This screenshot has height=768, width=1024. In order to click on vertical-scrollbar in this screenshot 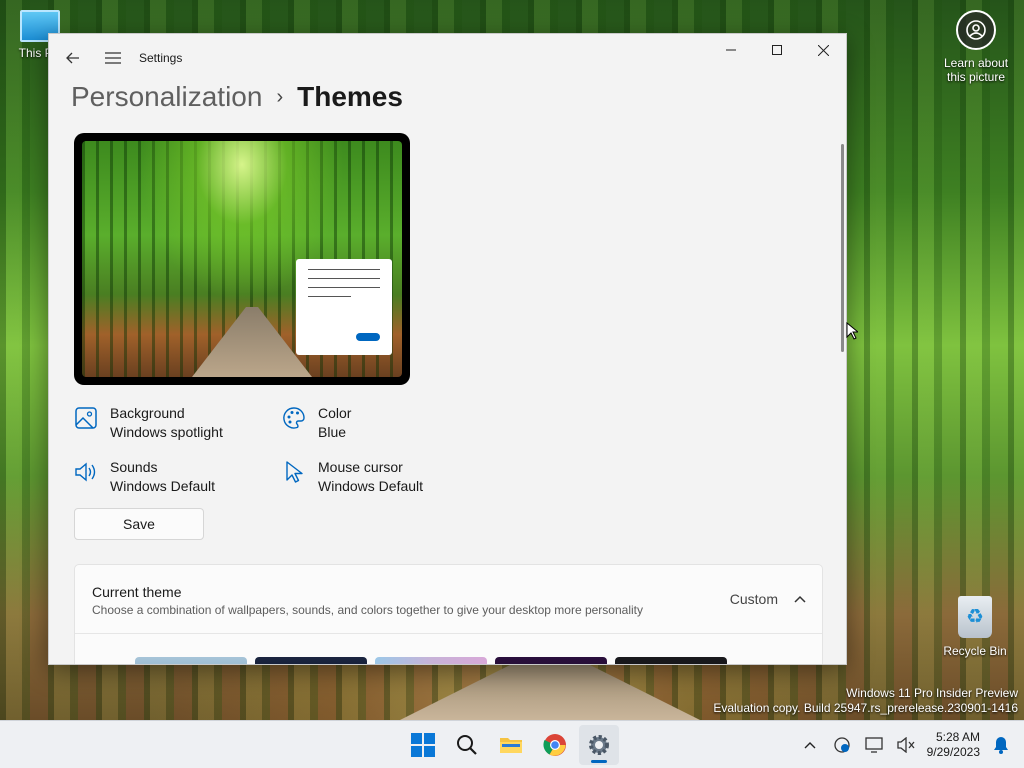, I will do `click(842, 248)`.